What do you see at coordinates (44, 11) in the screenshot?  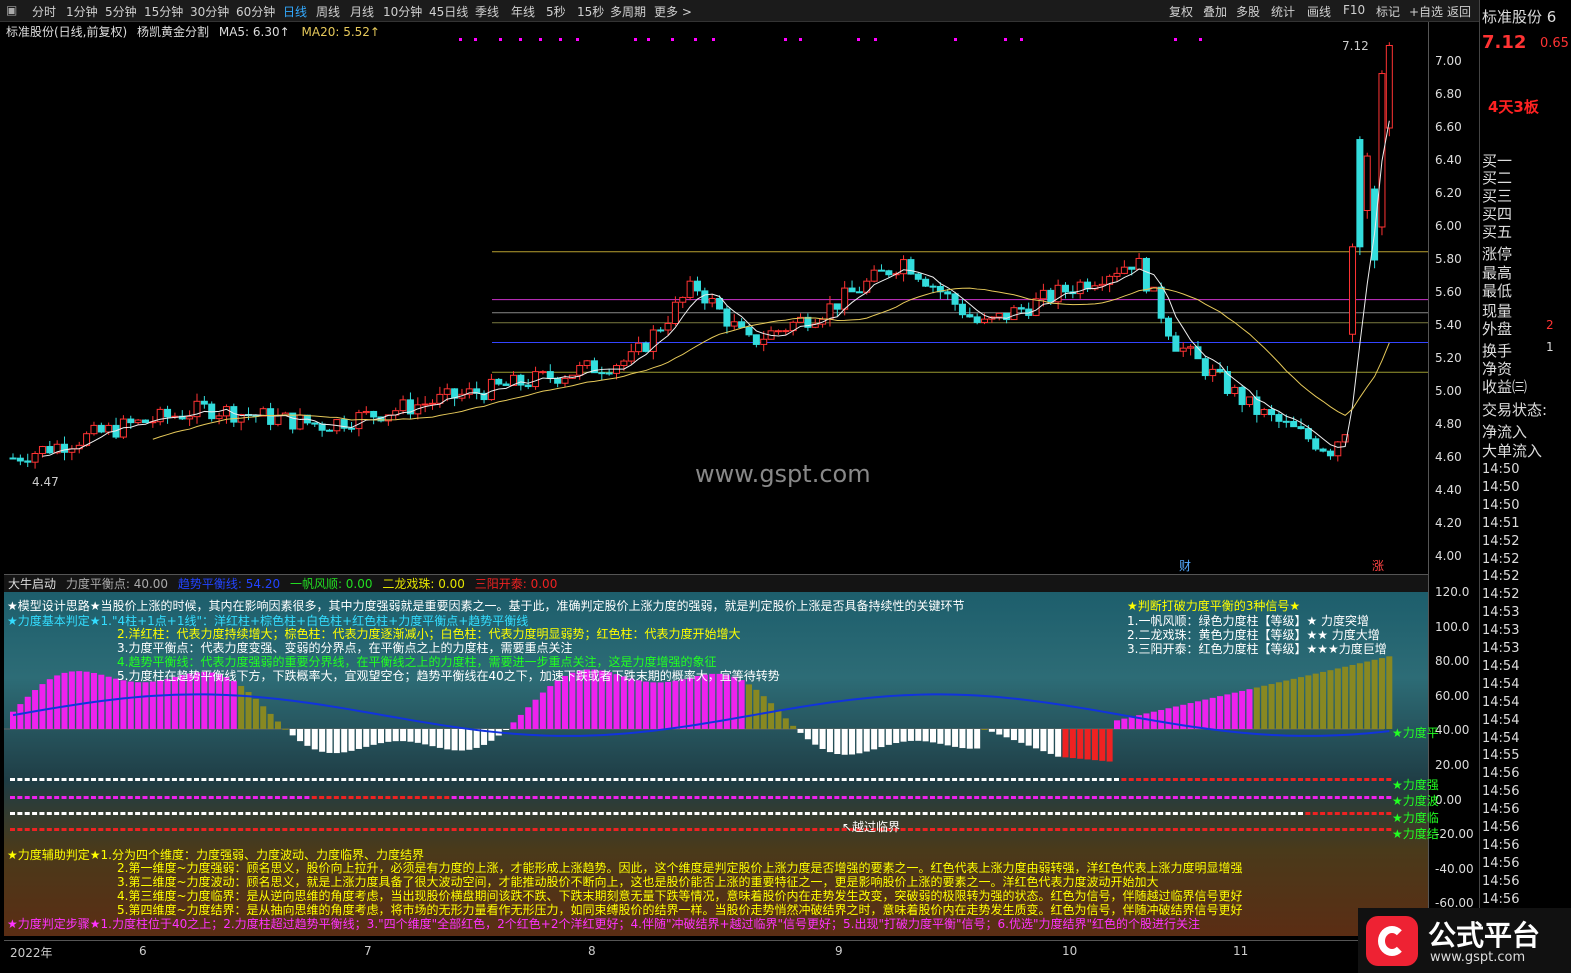 I see `period-tab: 分时` at bounding box center [44, 11].